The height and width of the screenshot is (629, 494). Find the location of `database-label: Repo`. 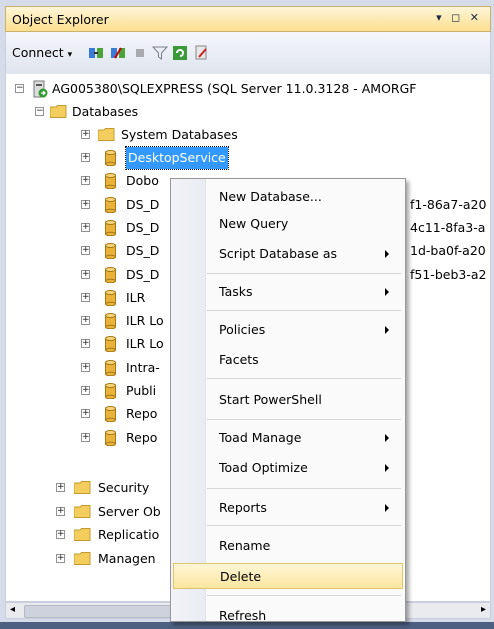

database-label: Repo is located at coordinates (142, 414).